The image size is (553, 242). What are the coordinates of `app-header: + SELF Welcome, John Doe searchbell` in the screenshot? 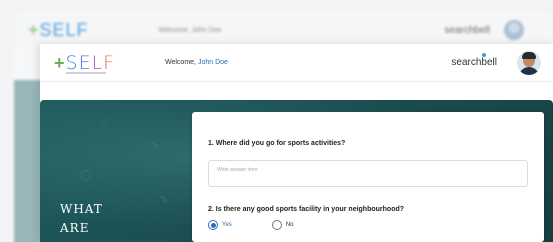 It's located at (296, 63).